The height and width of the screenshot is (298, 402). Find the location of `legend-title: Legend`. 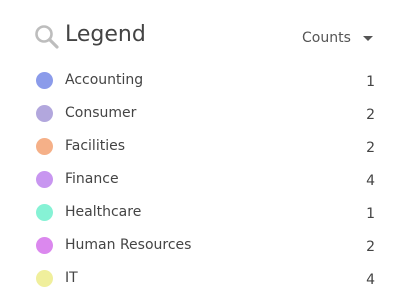

legend-title: Legend is located at coordinates (105, 34).